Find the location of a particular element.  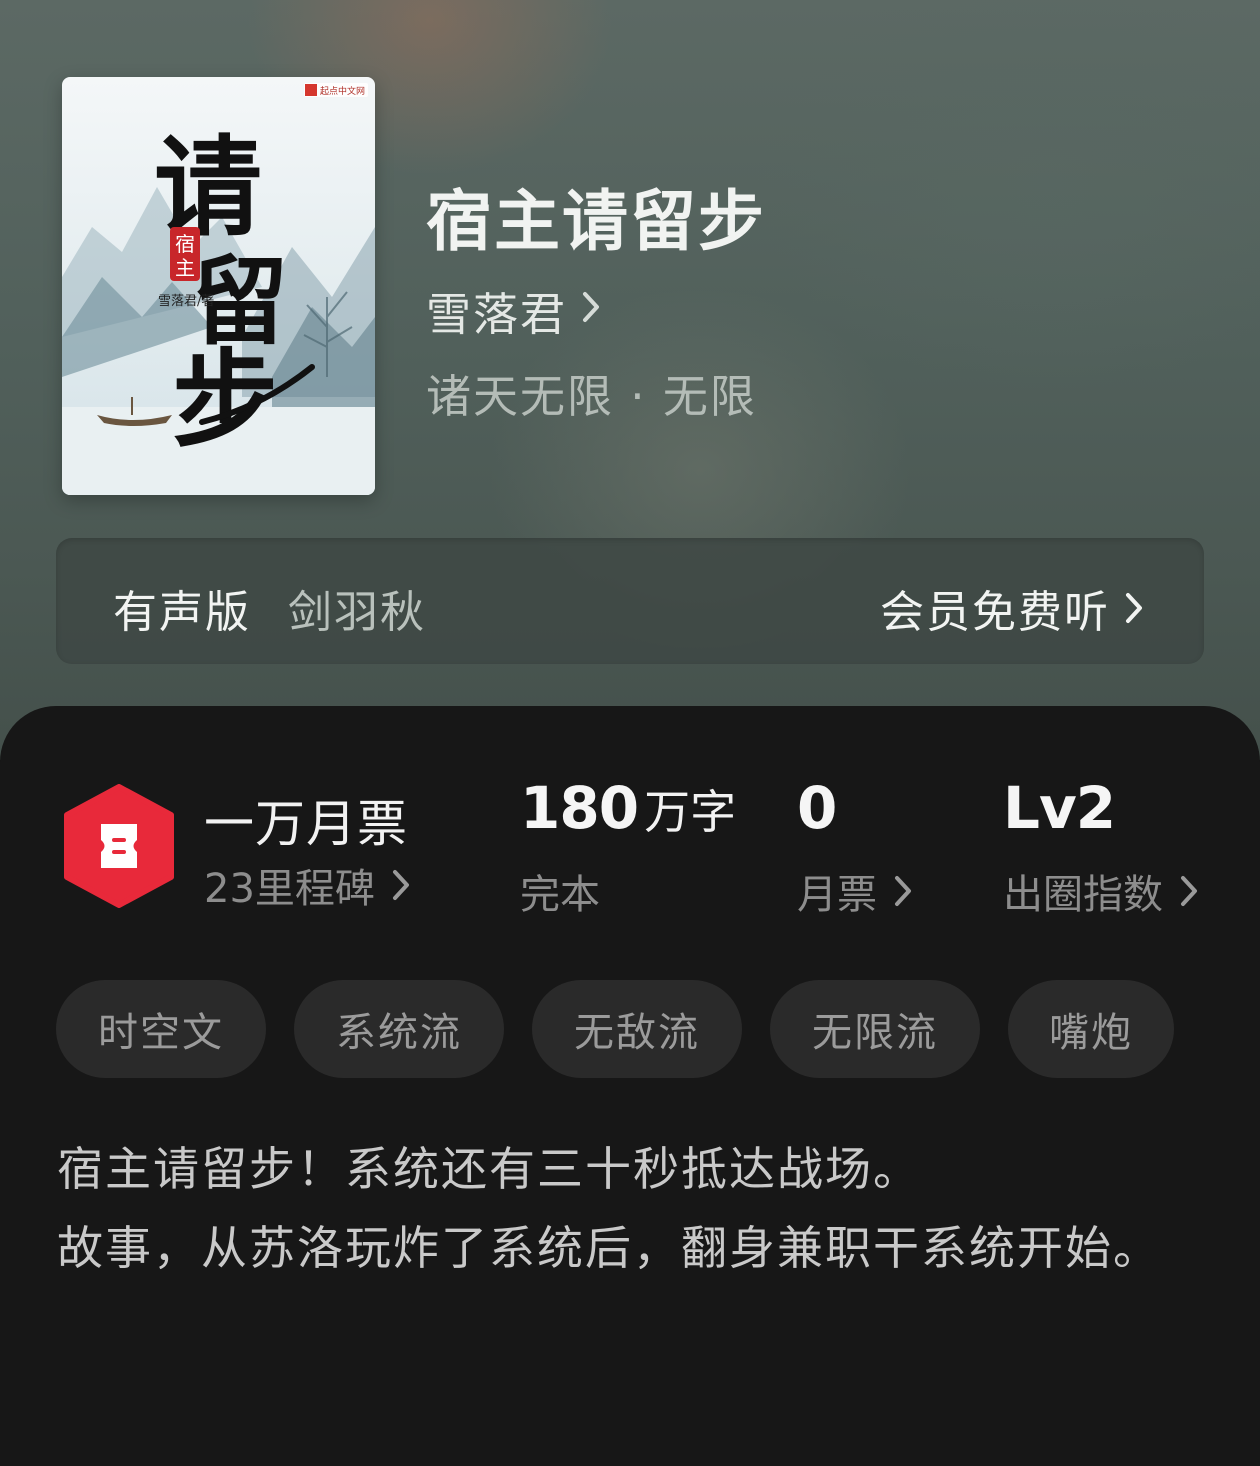

audiobook-narrator: 剑羽秋 is located at coordinates (357, 612).